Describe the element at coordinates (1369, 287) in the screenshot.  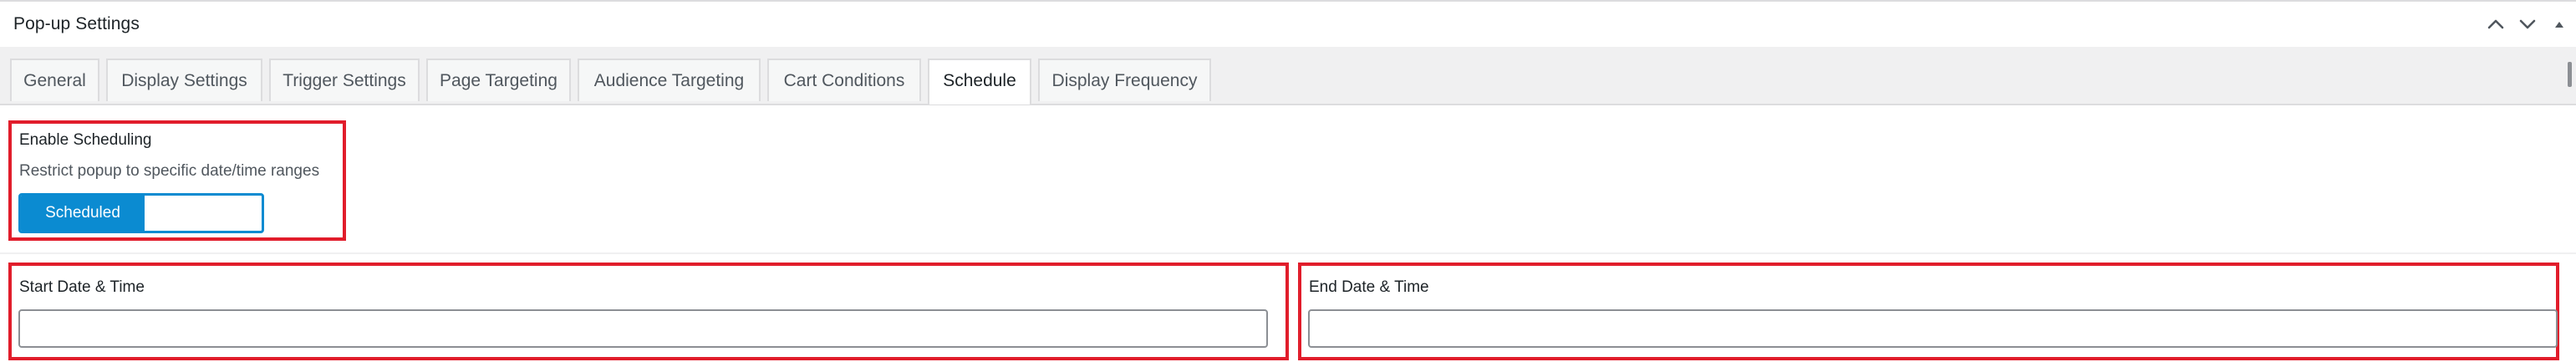
I see `end-datetime-label: End Date & Time` at that location.